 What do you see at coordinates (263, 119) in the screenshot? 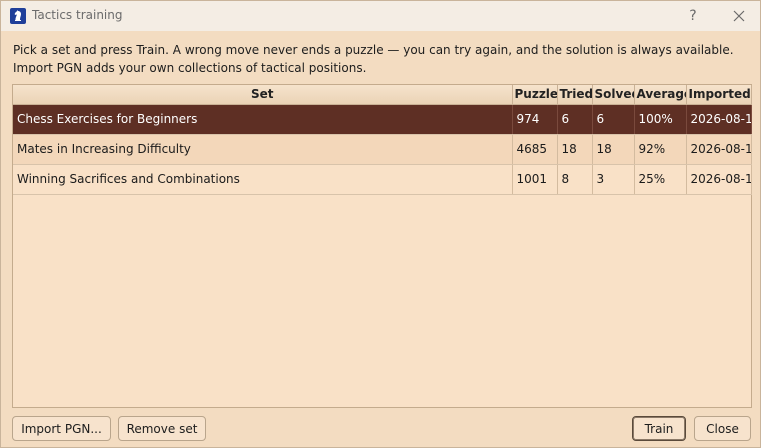
I see `cell-set: Chess Exercises for Beginners` at bounding box center [263, 119].